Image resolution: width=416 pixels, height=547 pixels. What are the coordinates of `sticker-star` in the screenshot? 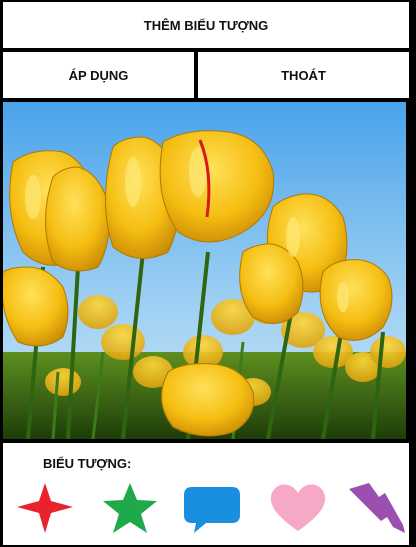 It's located at (130, 508).